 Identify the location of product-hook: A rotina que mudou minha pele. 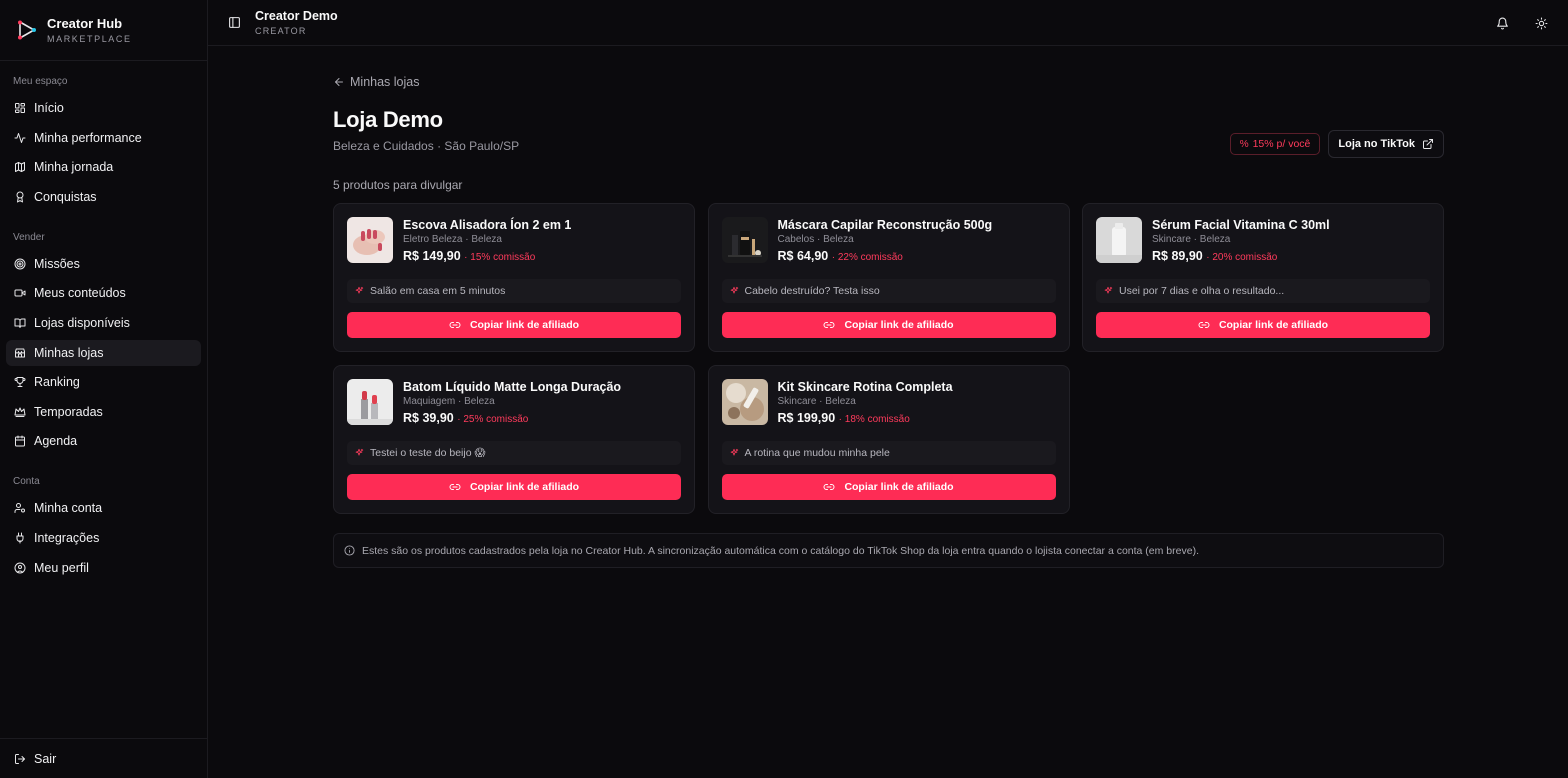
(888, 453).